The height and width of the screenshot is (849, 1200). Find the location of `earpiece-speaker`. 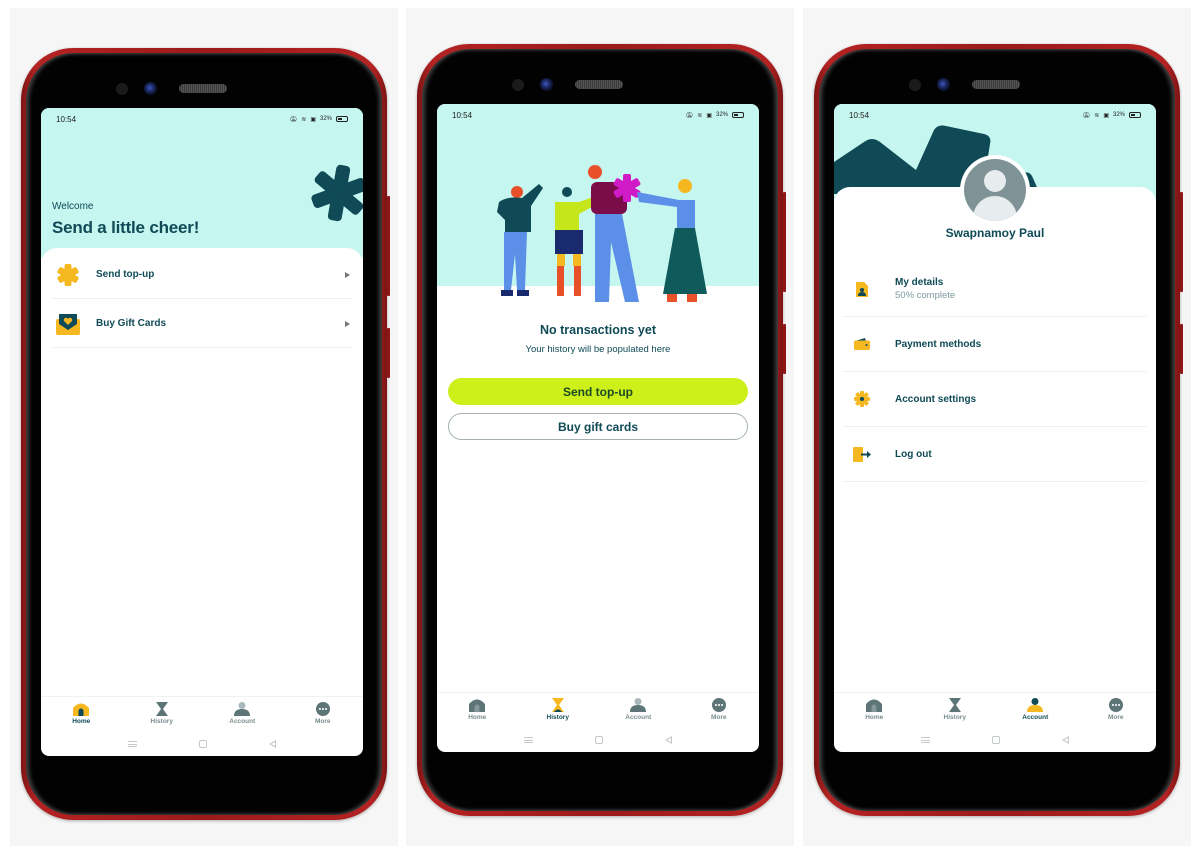

earpiece-speaker is located at coordinates (599, 84).